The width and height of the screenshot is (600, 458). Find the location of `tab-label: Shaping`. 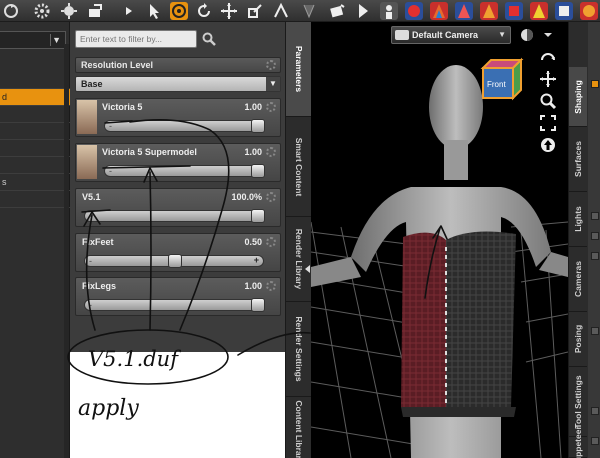

tab-label: Shaping is located at coordinates (578, 96).